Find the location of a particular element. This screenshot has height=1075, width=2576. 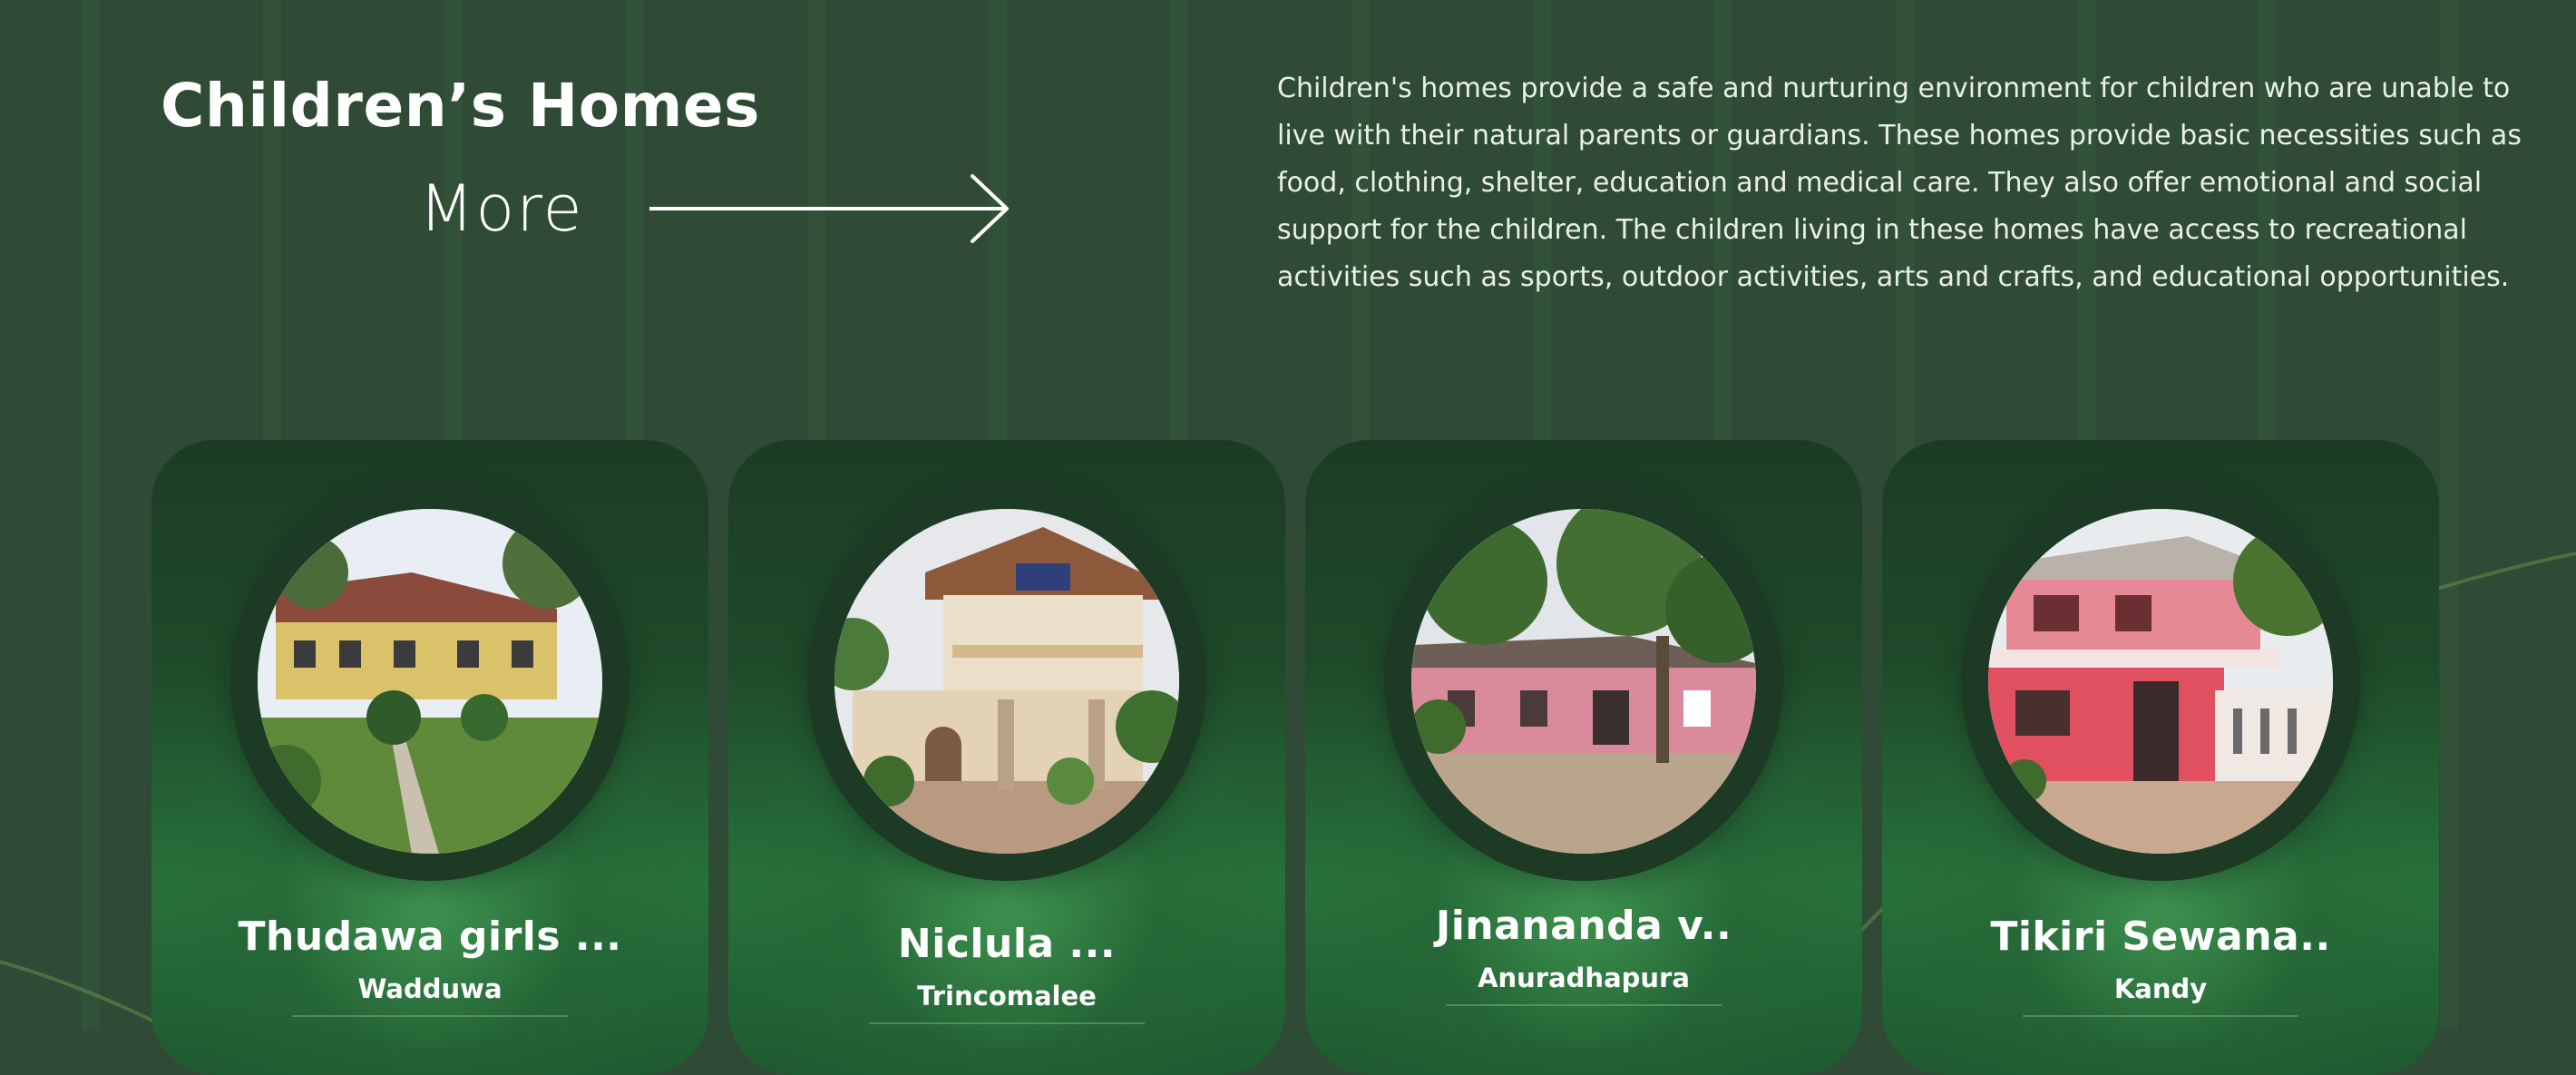

more-link: More is located at coordinates (715, 208).